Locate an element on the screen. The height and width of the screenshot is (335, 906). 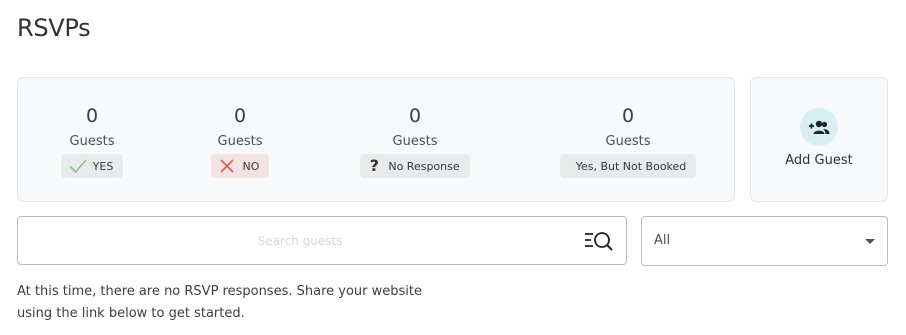
stat-not-booked-label: Guests is located at coordinates (628, 141).